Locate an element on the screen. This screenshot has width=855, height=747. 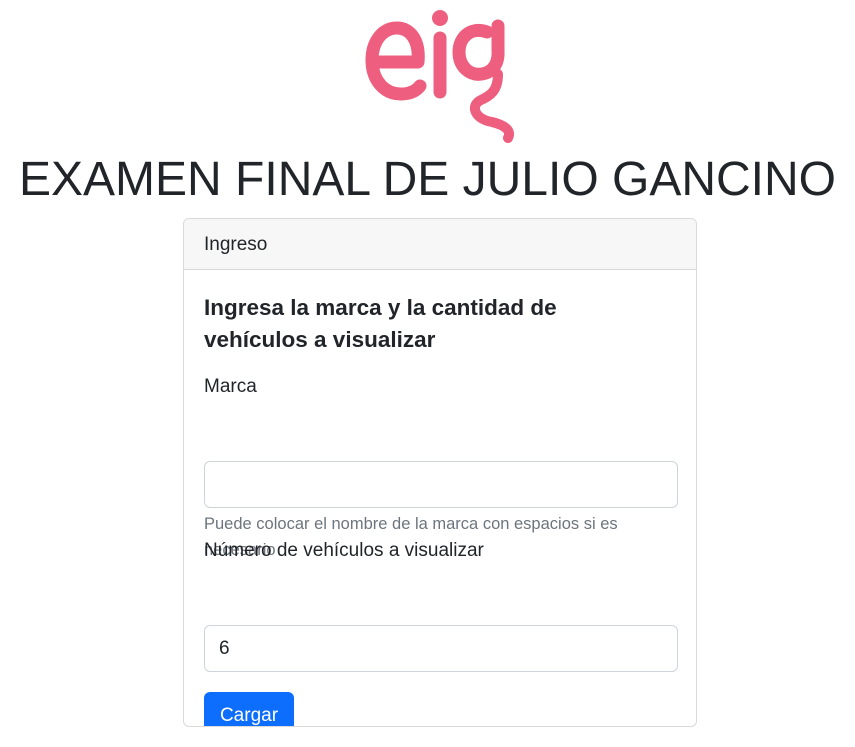
eig-logo is located at coordinates (439, 76).